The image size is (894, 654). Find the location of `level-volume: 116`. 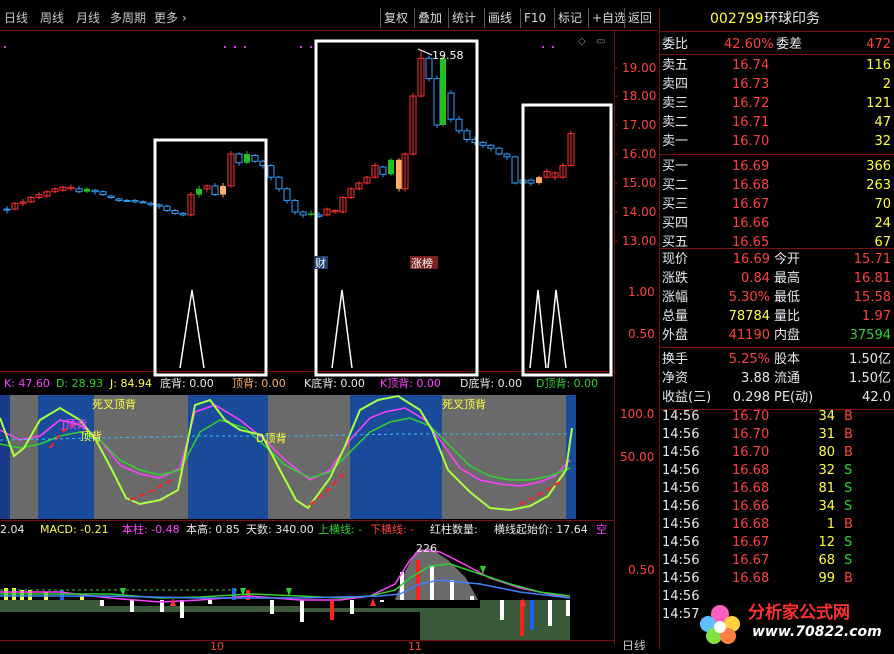

level-volume: 116 is located at coordinates (878, 65).